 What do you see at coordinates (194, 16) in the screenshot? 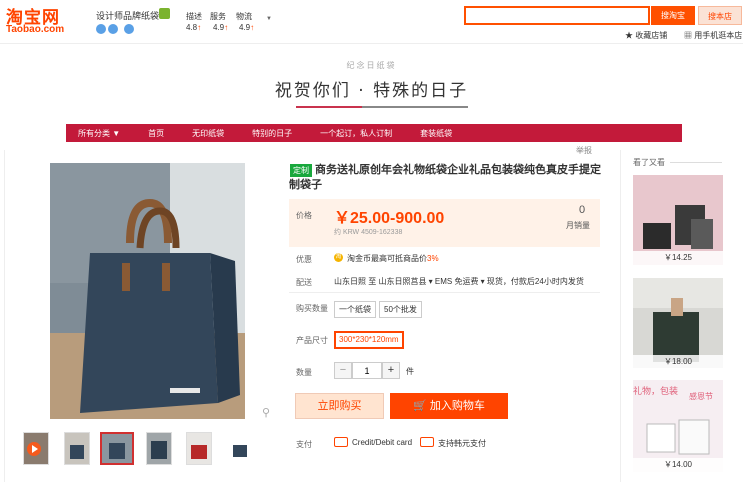
I see `rating-label-description: 描述` at bounding box center [194, 16].